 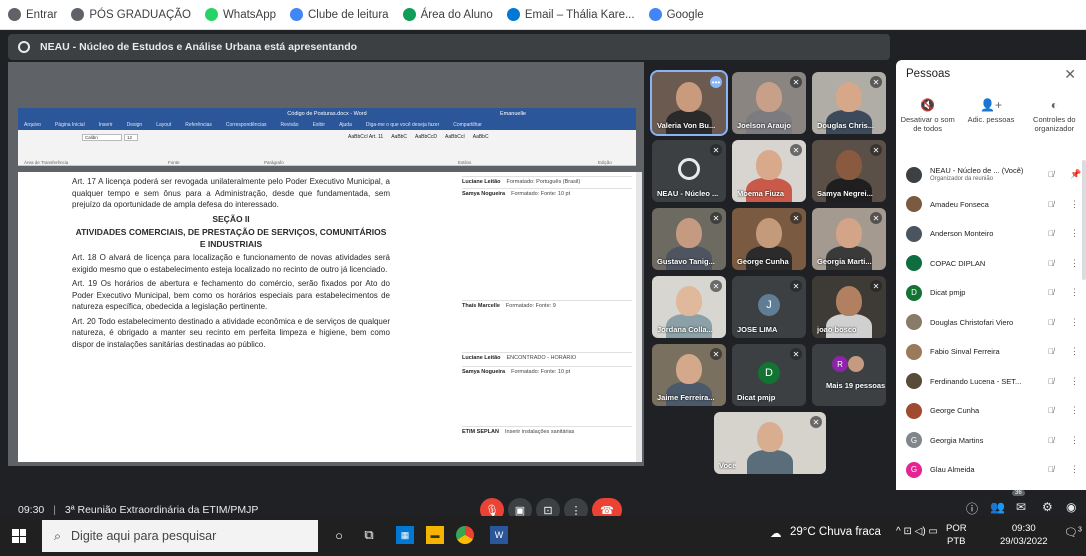 What do you see at coordinates (972, 508) in the screenshot?
I see `info-icon: ⓘ` at bounding box center [972, 508].